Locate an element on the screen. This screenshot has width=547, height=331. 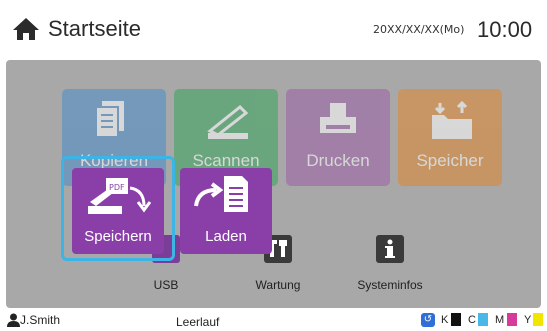
date-display: 20XX/XX/XX(Mo) is located at coordinates (419, 29).